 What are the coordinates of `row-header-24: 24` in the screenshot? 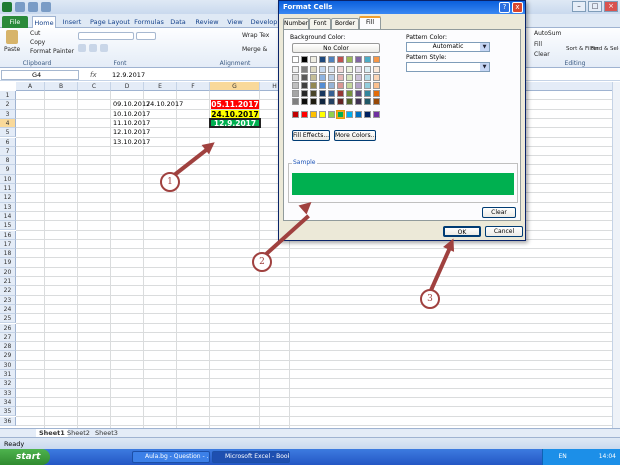 It's located at (8, 309).